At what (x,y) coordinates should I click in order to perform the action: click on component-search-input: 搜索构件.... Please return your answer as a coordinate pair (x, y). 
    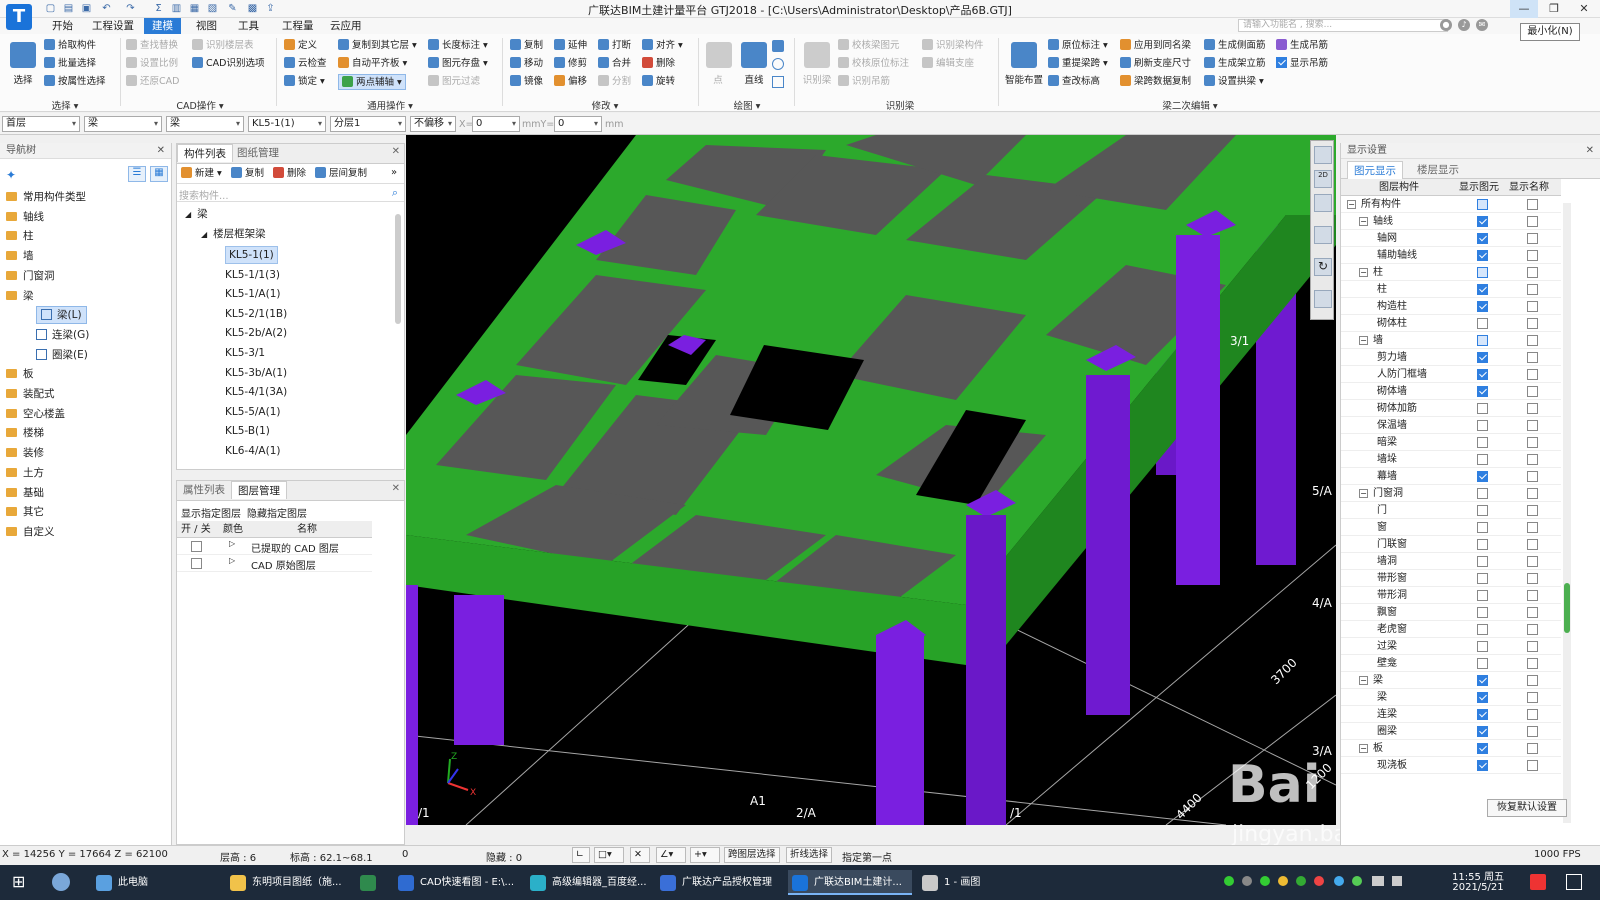
    Looking at the image, I should click on (204, 194).